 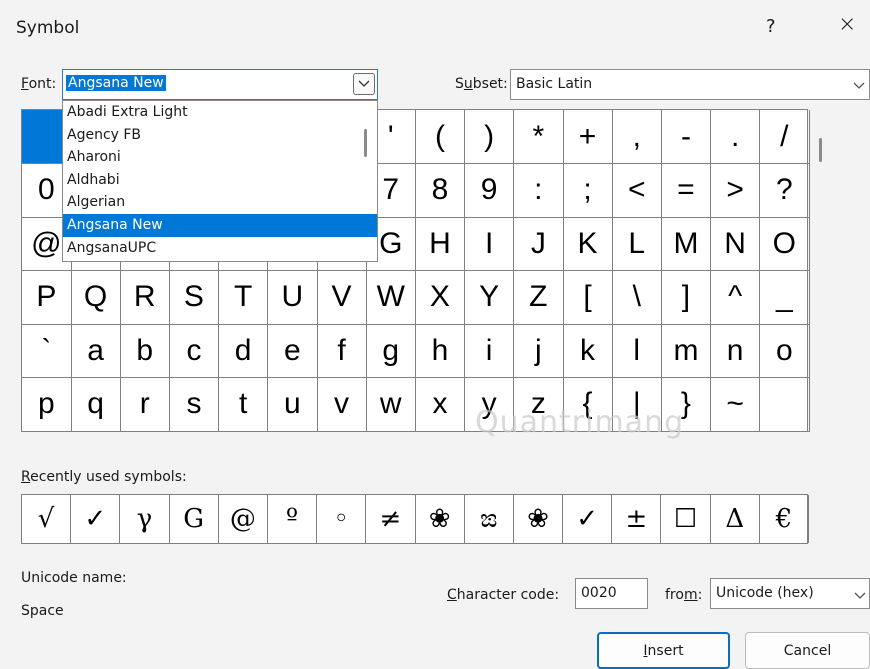 I want to click on symbol-cell: x, so click(x=440, y=404).